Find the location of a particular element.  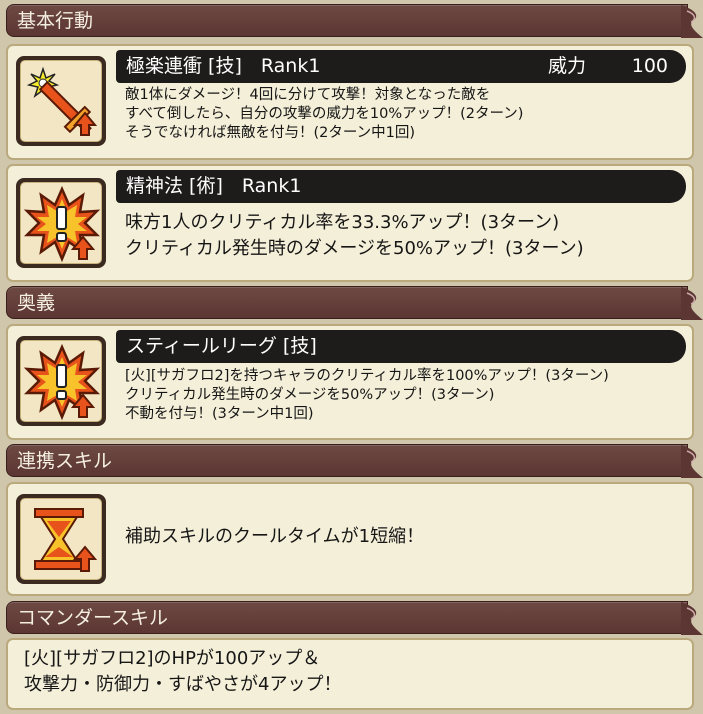

commander-description: [火][サガフロ2]のHPが100アップ＆ 攻撃力・防御力・すばやさが4アップ！ is located at coordinates (182, 672).